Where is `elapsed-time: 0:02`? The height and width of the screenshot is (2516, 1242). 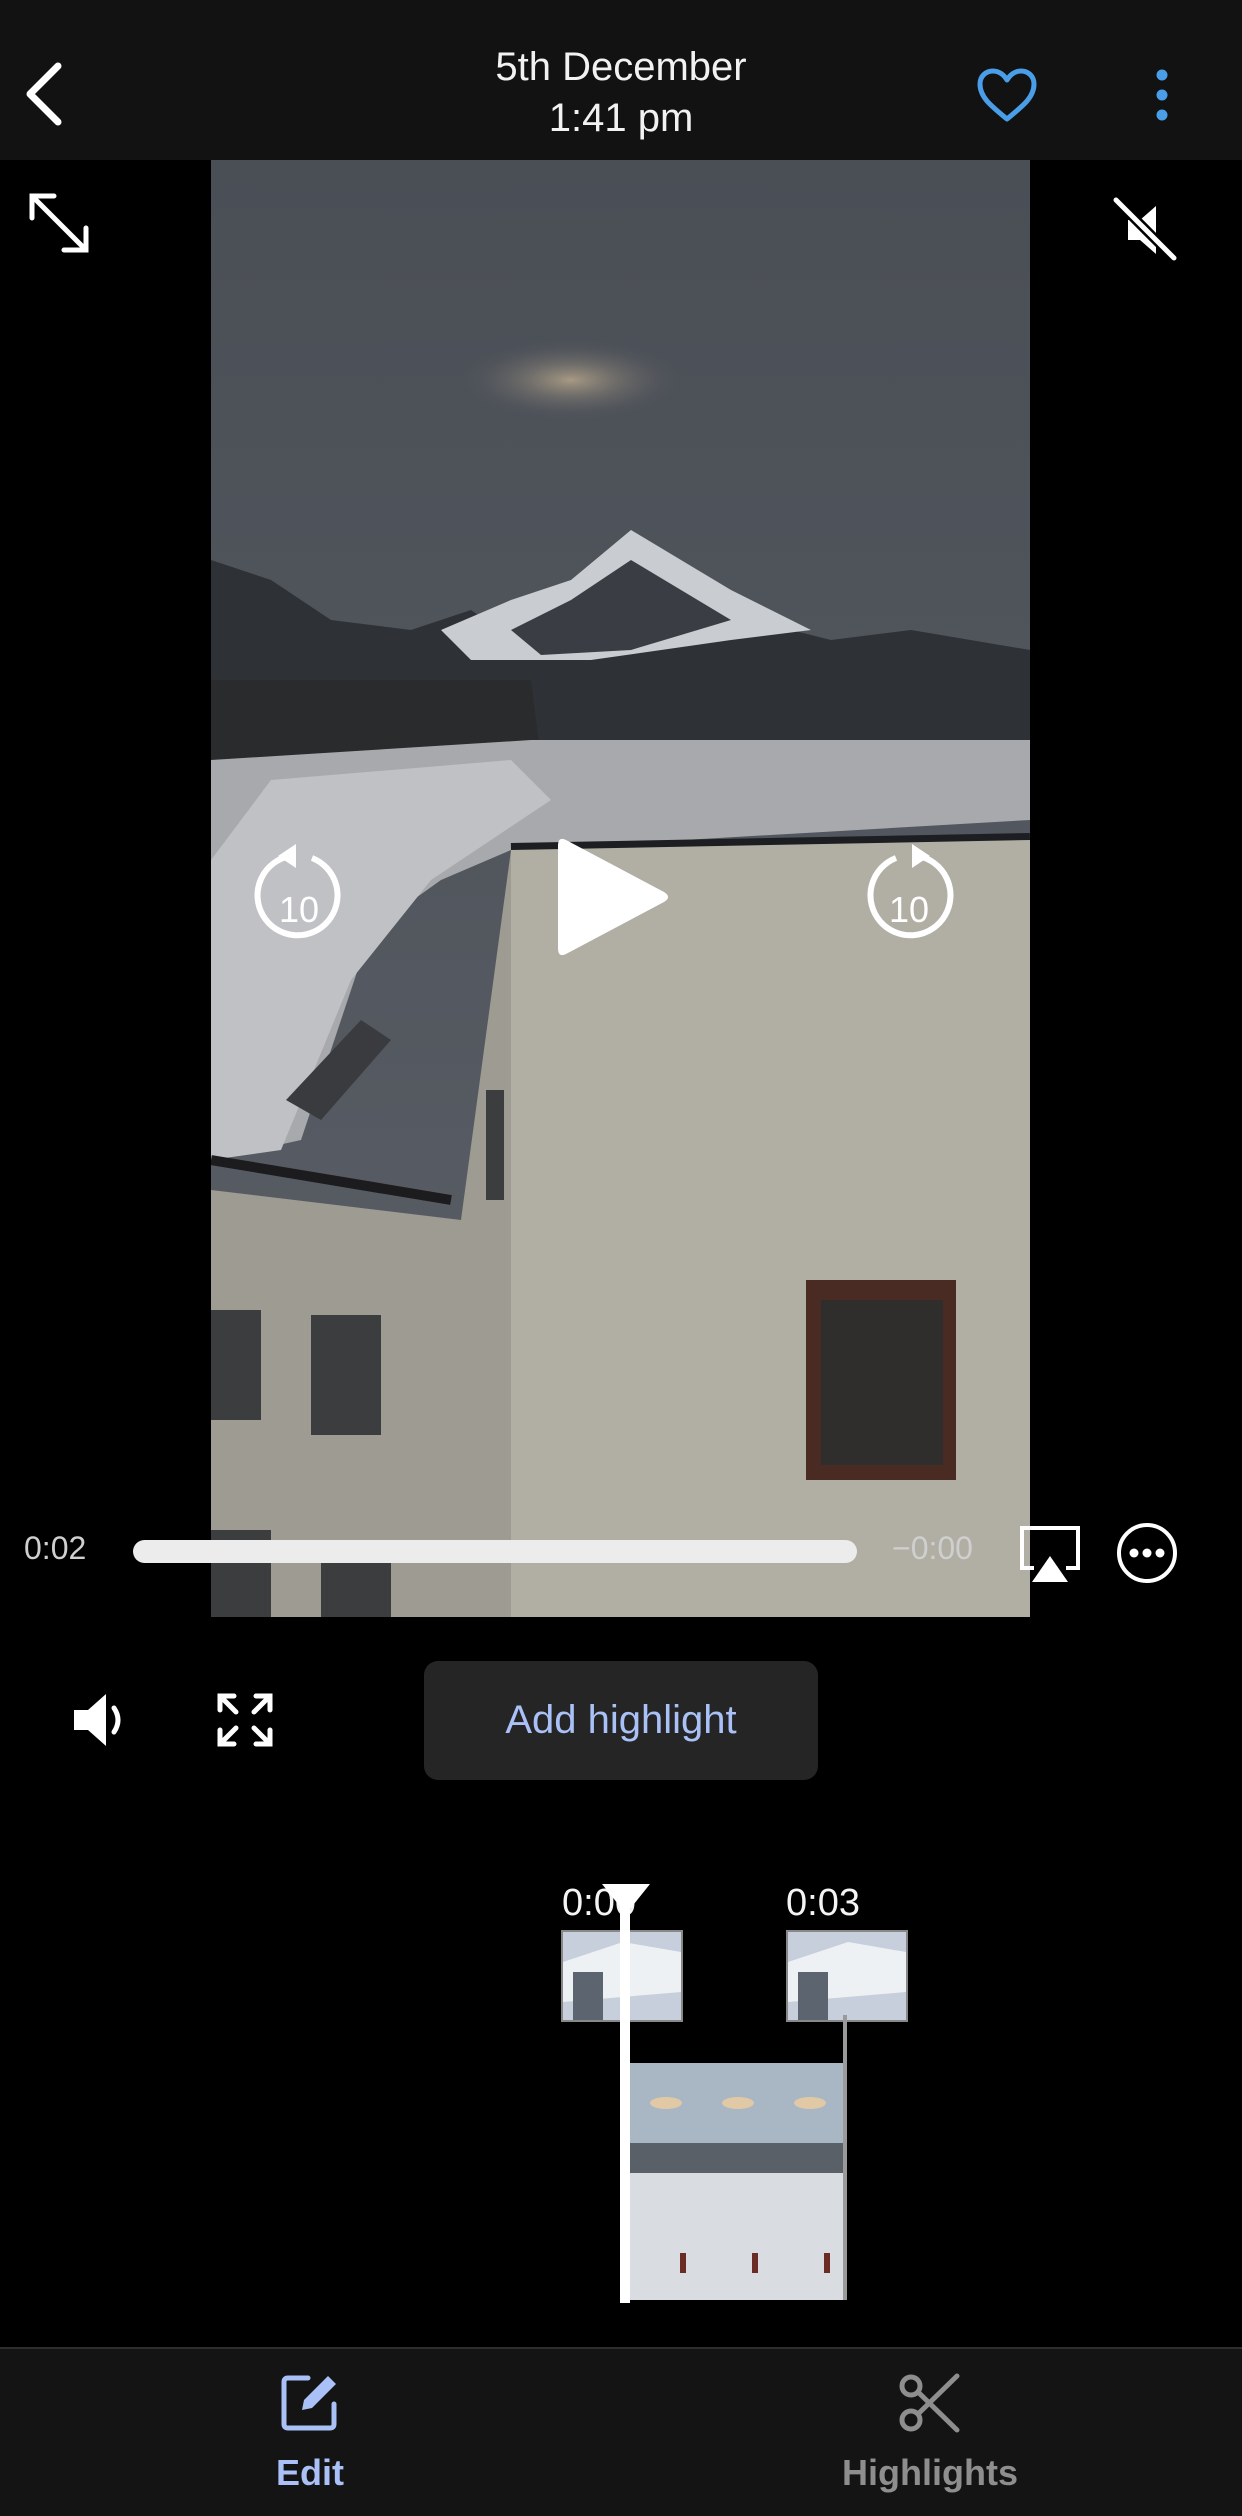 elapsed-time: 0:02 is located at coordinates (55, 1548).